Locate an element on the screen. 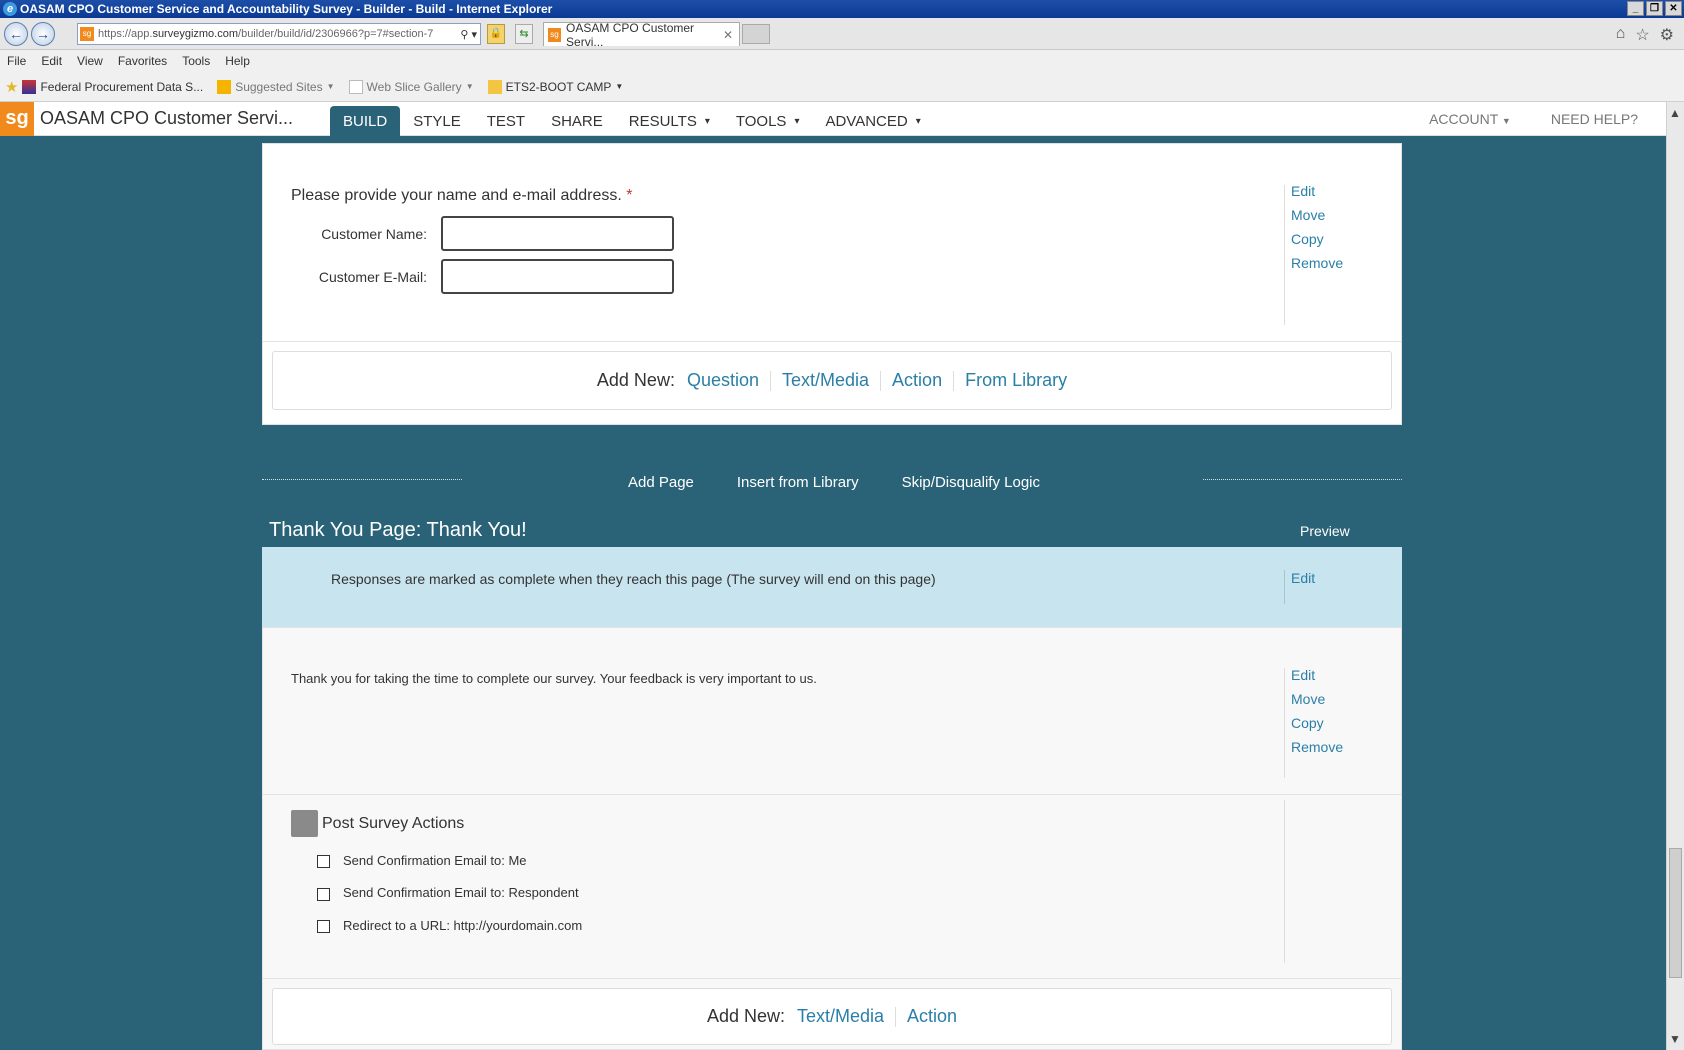 This screenshot has width=1684, height=1050. nav-style: STYLE is located at coordinates (437, 121).